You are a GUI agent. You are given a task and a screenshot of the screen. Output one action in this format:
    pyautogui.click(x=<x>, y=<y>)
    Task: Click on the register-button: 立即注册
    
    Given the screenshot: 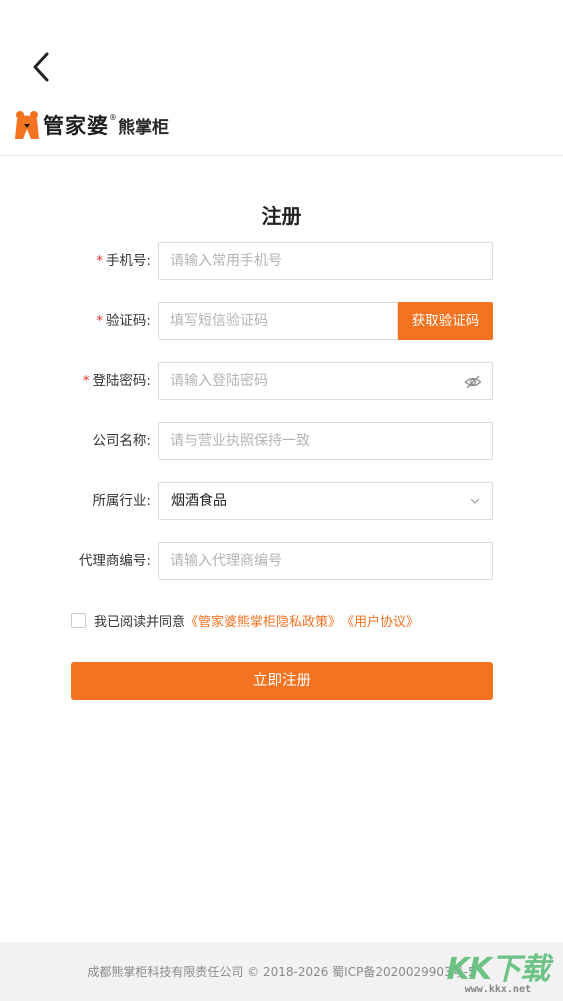 What is the action you would take?
    pyautogui.click(x=282, y=681)
    